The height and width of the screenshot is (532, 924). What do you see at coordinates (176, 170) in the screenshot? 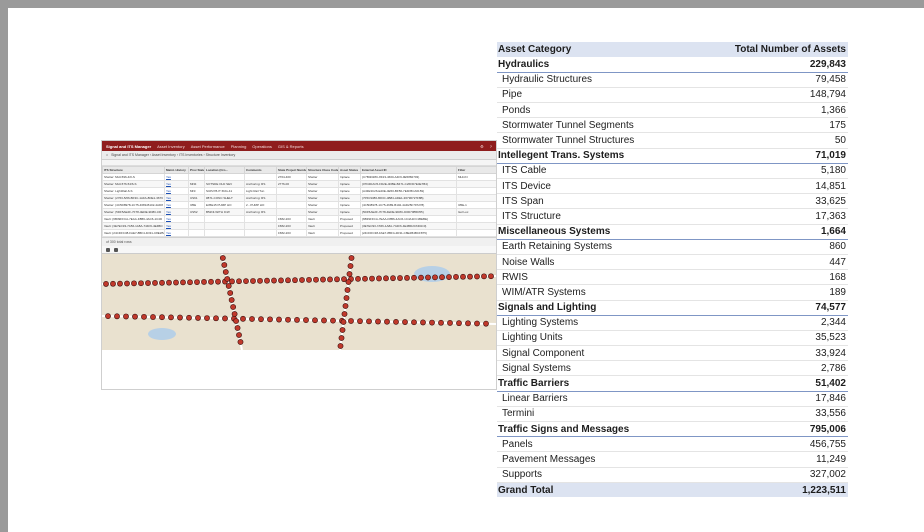
I see `grid-column-header: Maint. History` at bounding box center [176, 170].